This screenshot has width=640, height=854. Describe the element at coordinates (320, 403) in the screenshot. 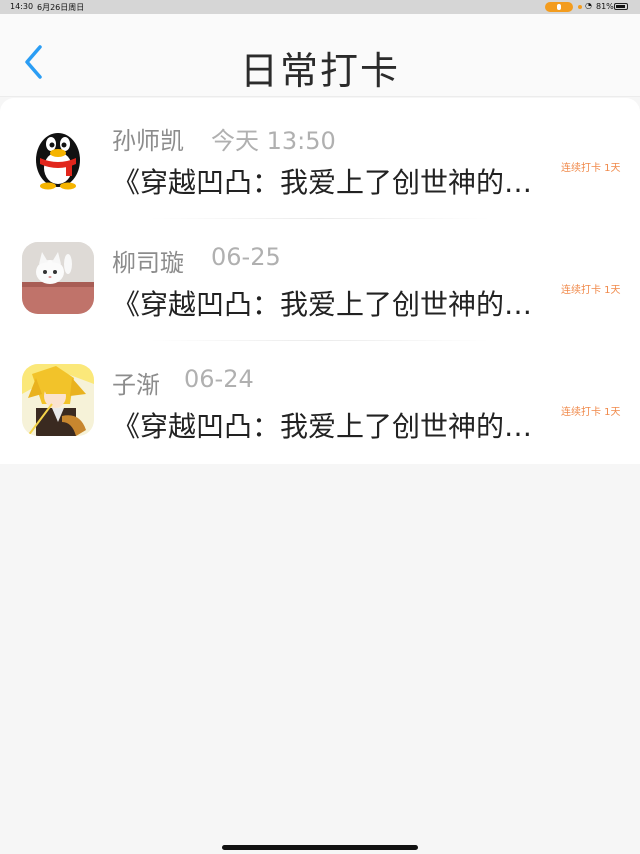

I see `checkin-item: 子渐 06-24 《穿越凹凸：我爱上了创世神的男人》 连续打卡 1天` at that location.